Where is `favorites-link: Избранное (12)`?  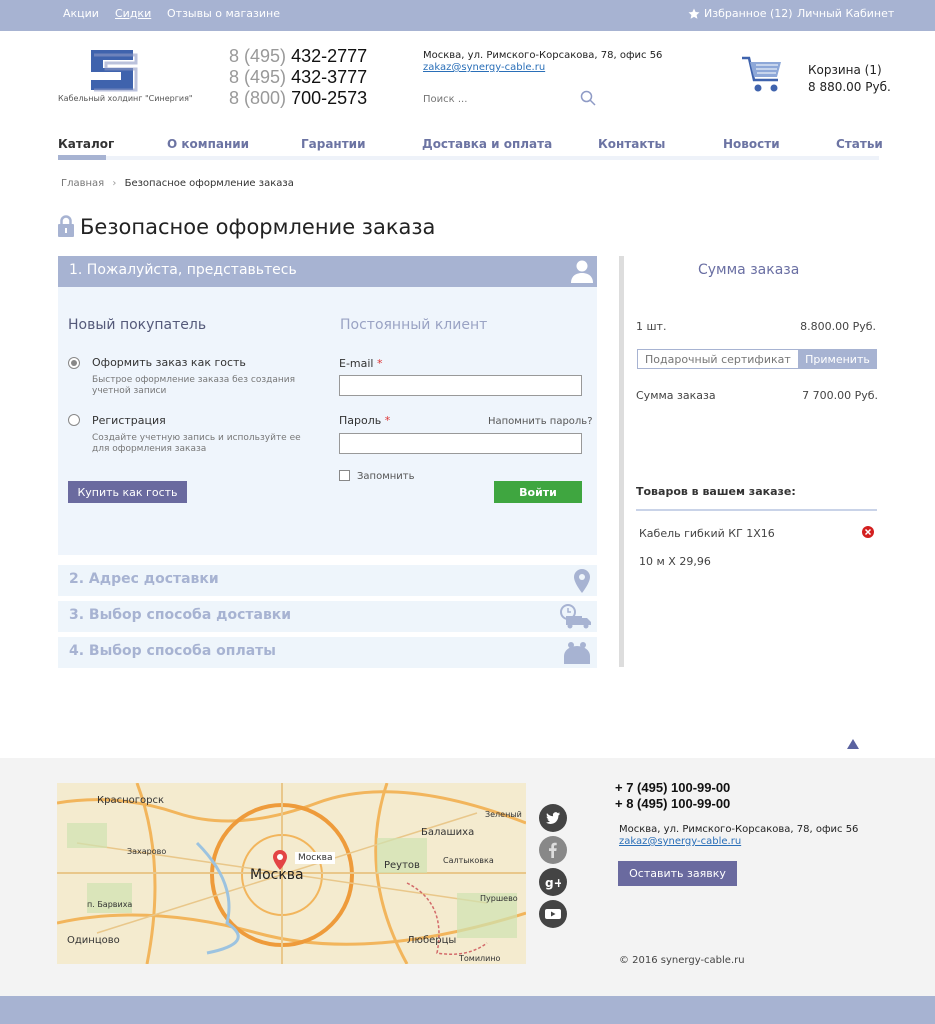
favorites-link: Избранное (12) is located at coordinates (748, 13).